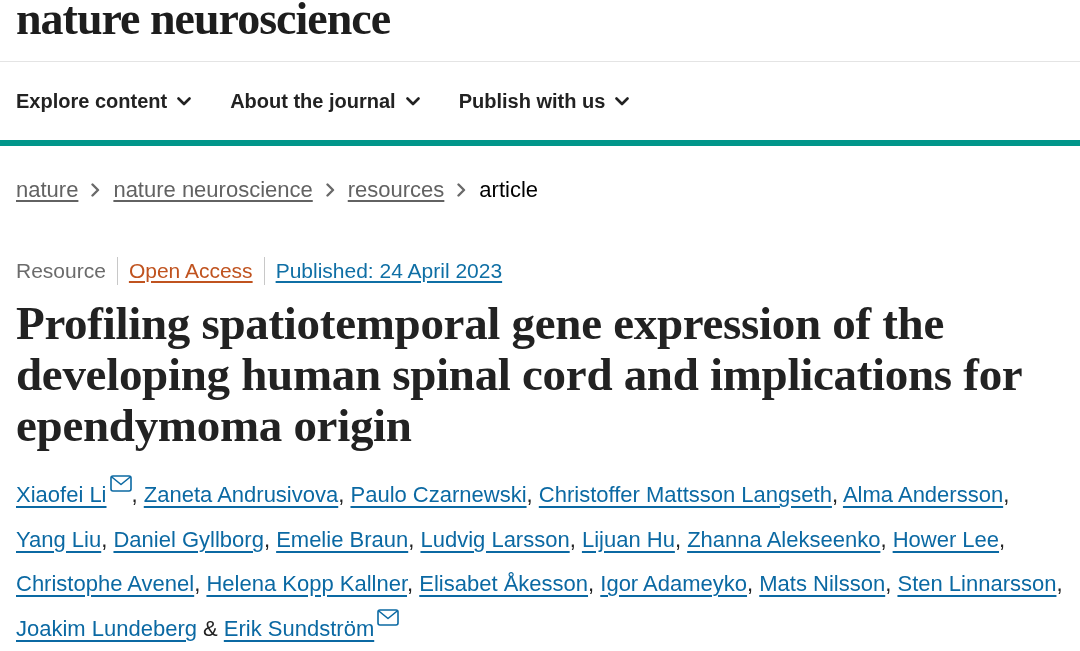  I want to click on author-link: Mats Nilsson, so click(822, 583).